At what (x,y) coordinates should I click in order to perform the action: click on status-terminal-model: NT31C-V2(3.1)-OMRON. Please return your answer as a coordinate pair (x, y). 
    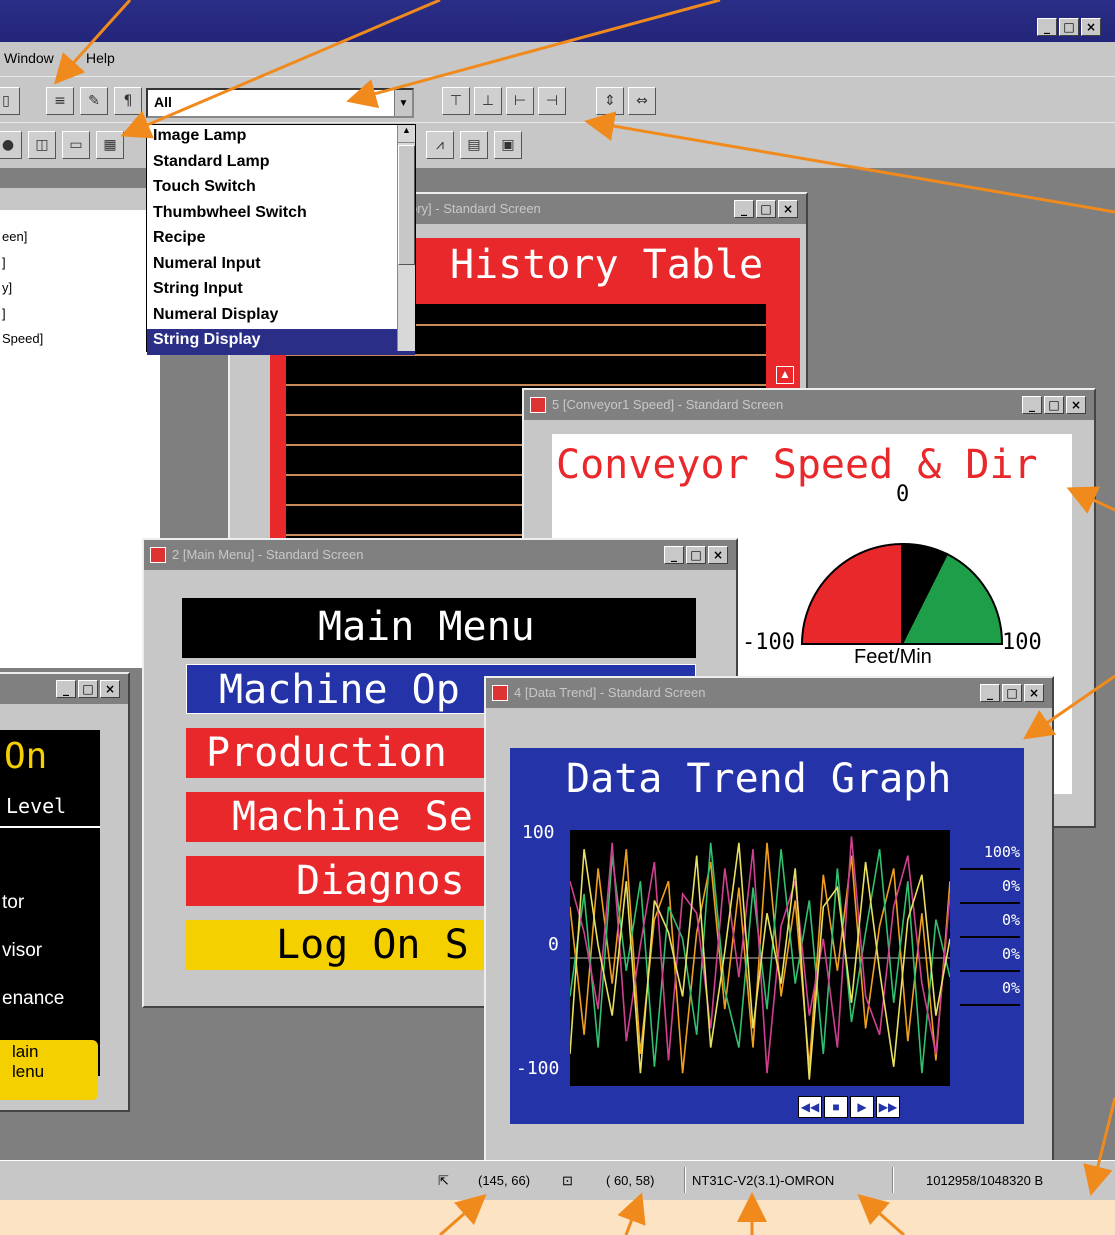
    Looking at the image, I should click on (763, 1180).